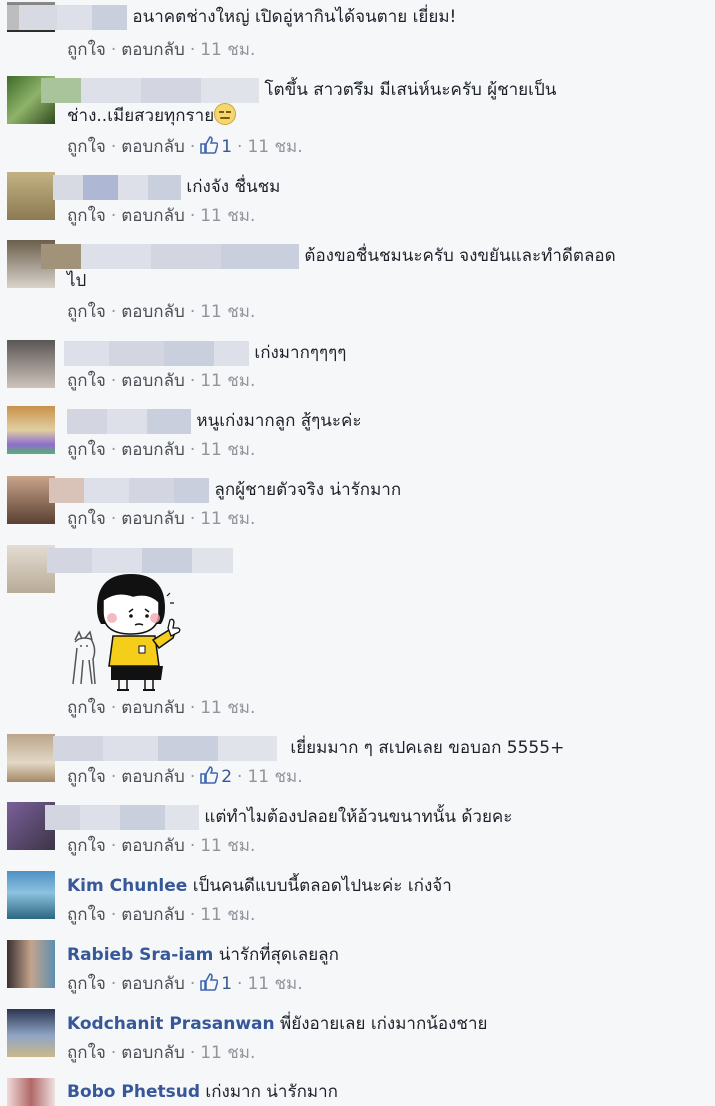 The height and width of the screenshot is (1106, 715). Describe the element at coordinates (126, 632) in the screenshot. I see `girl-thumbs-up-sticker` at that location.